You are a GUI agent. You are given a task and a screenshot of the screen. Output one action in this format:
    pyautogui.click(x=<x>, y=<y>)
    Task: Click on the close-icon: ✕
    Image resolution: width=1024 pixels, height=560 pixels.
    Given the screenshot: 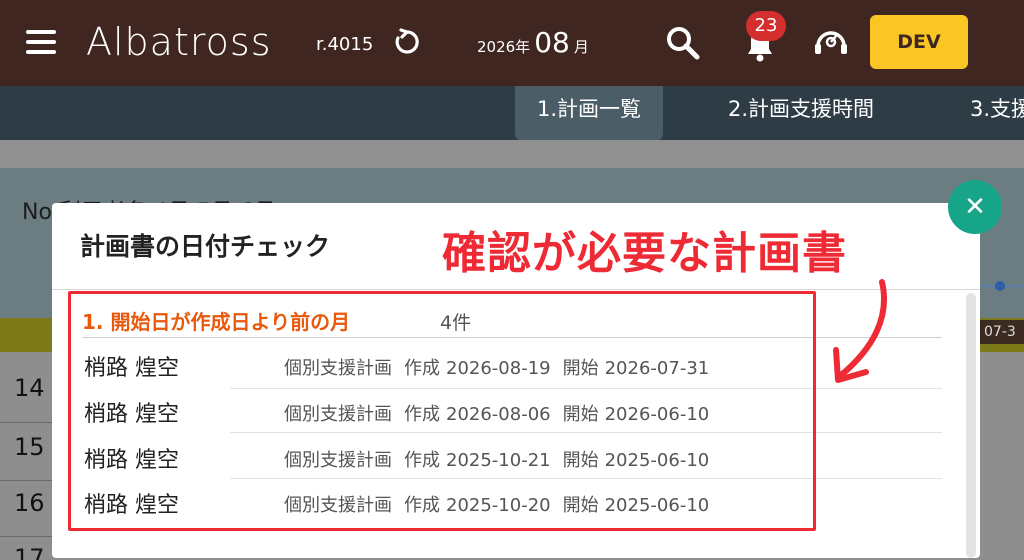 What is the action you would take?
    pyautogui.click(x=975, y=207)
    